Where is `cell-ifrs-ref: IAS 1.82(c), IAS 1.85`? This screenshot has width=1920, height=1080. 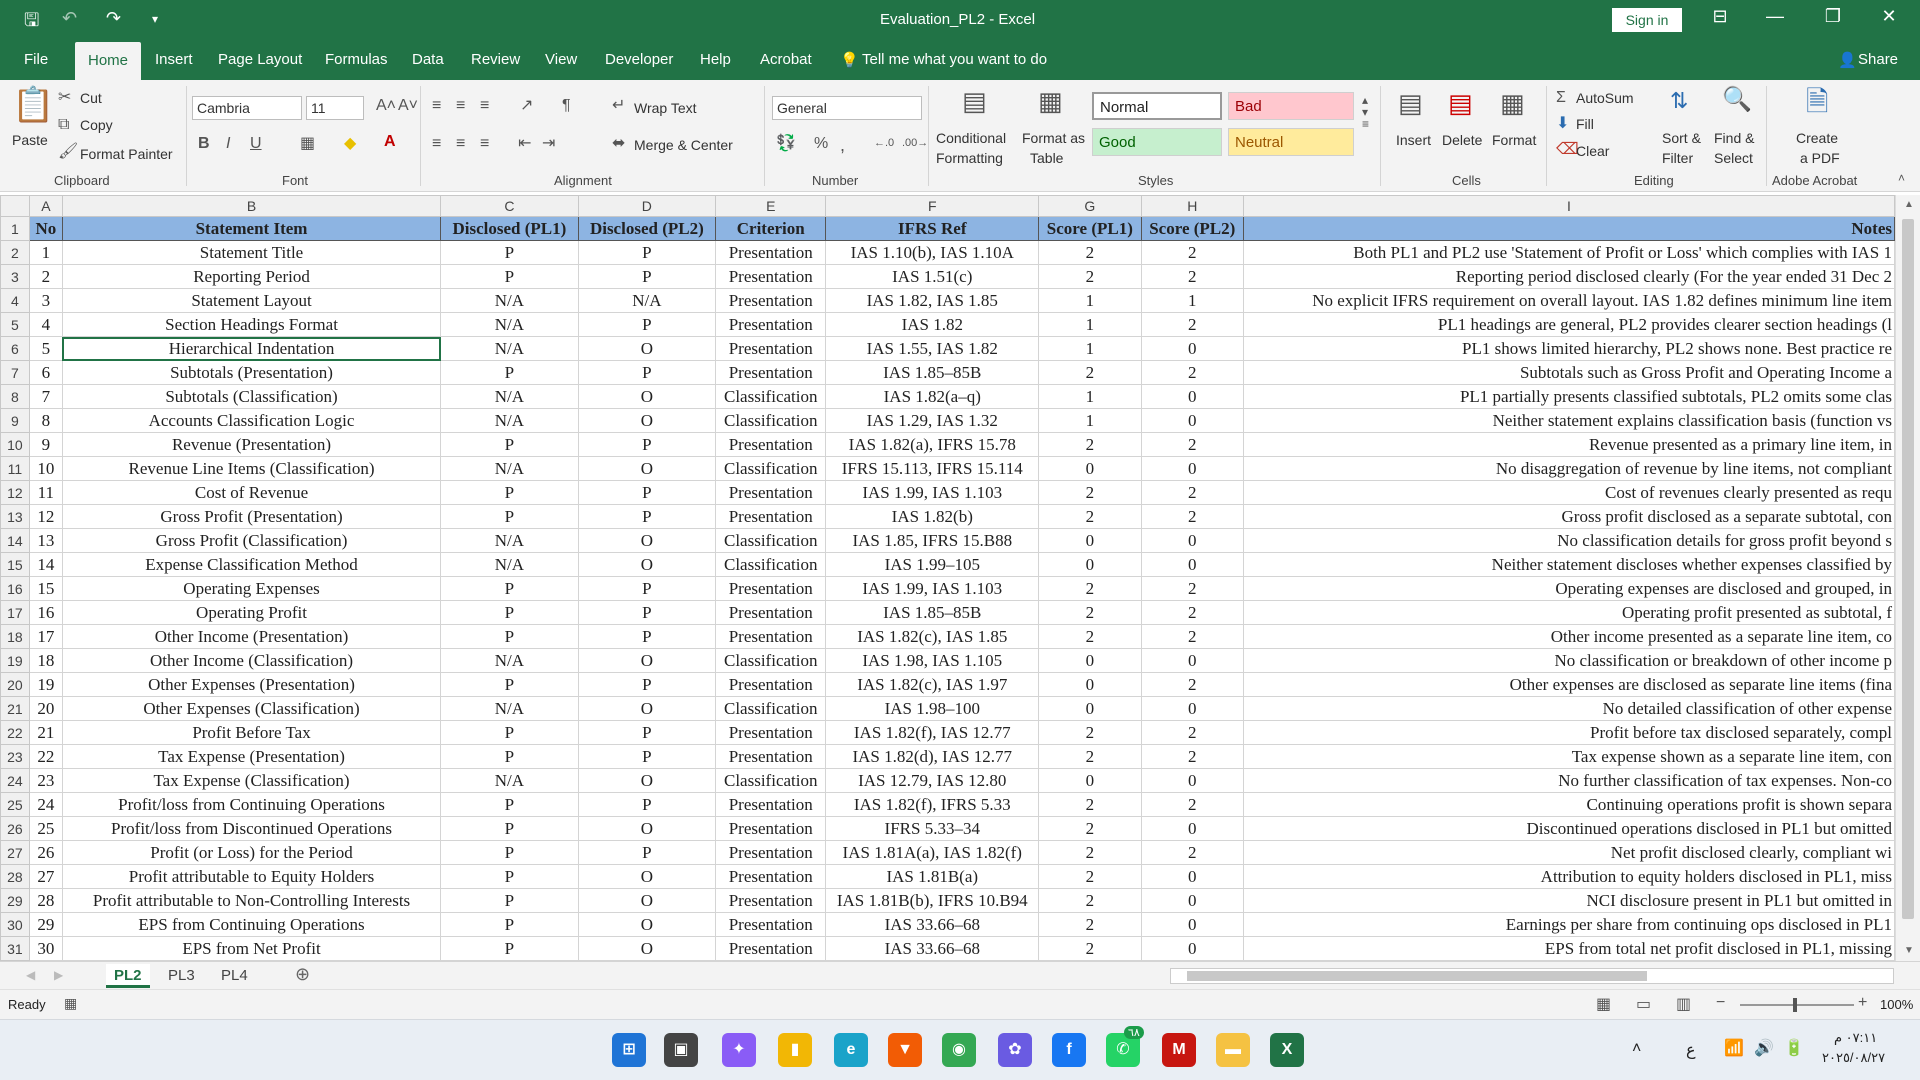 cell-ifrs-ref: IAS 1.82(c), IAS 1.85 is located at coordinates (932, 636).